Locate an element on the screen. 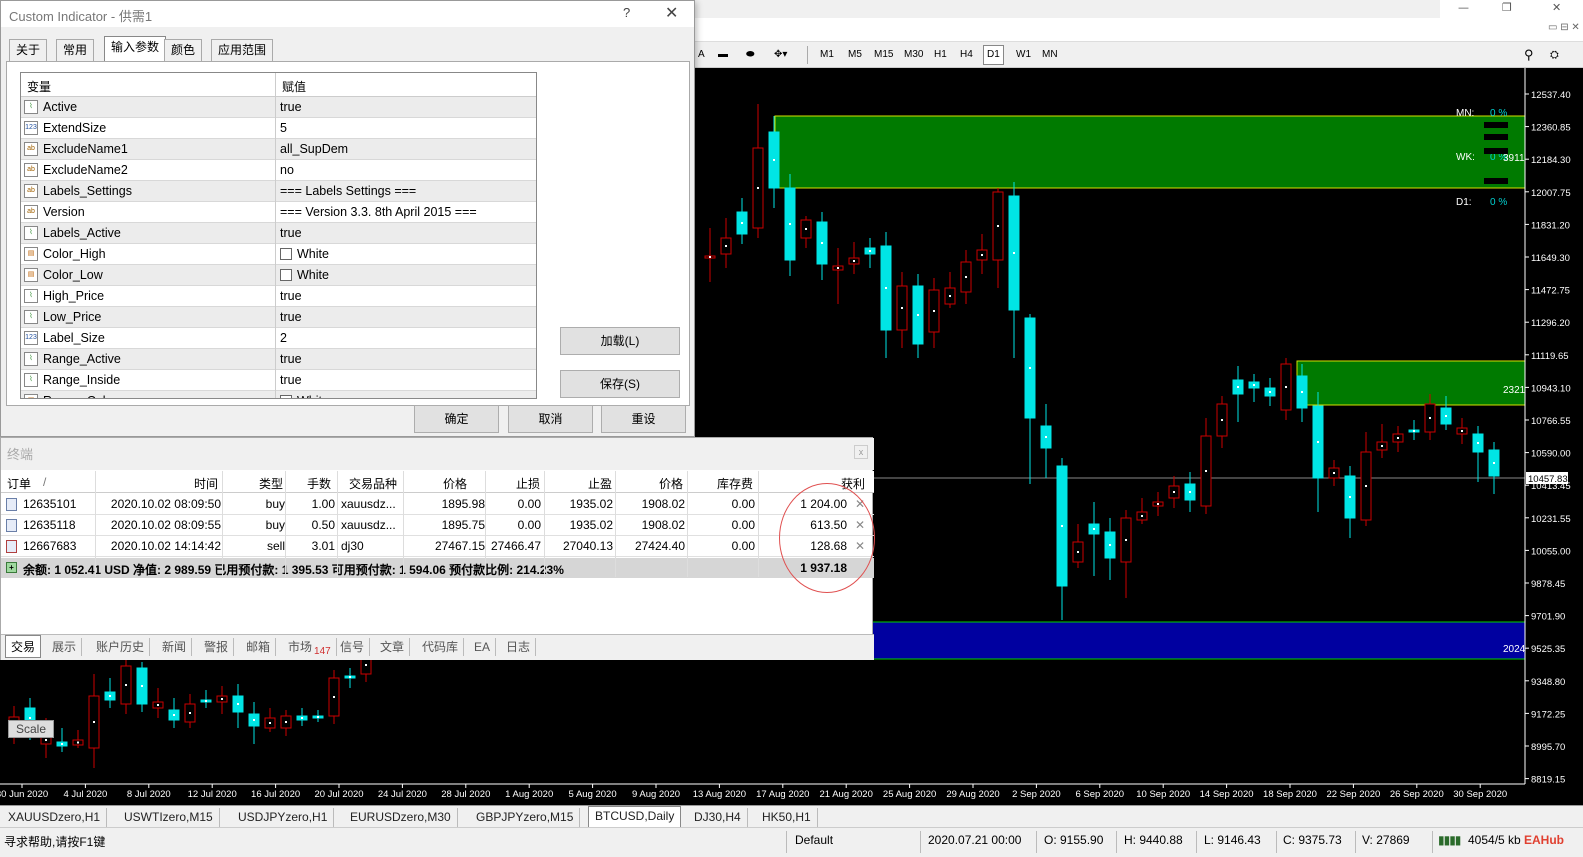  search-icon: ⚲ is located at coordinates (1529, 55).